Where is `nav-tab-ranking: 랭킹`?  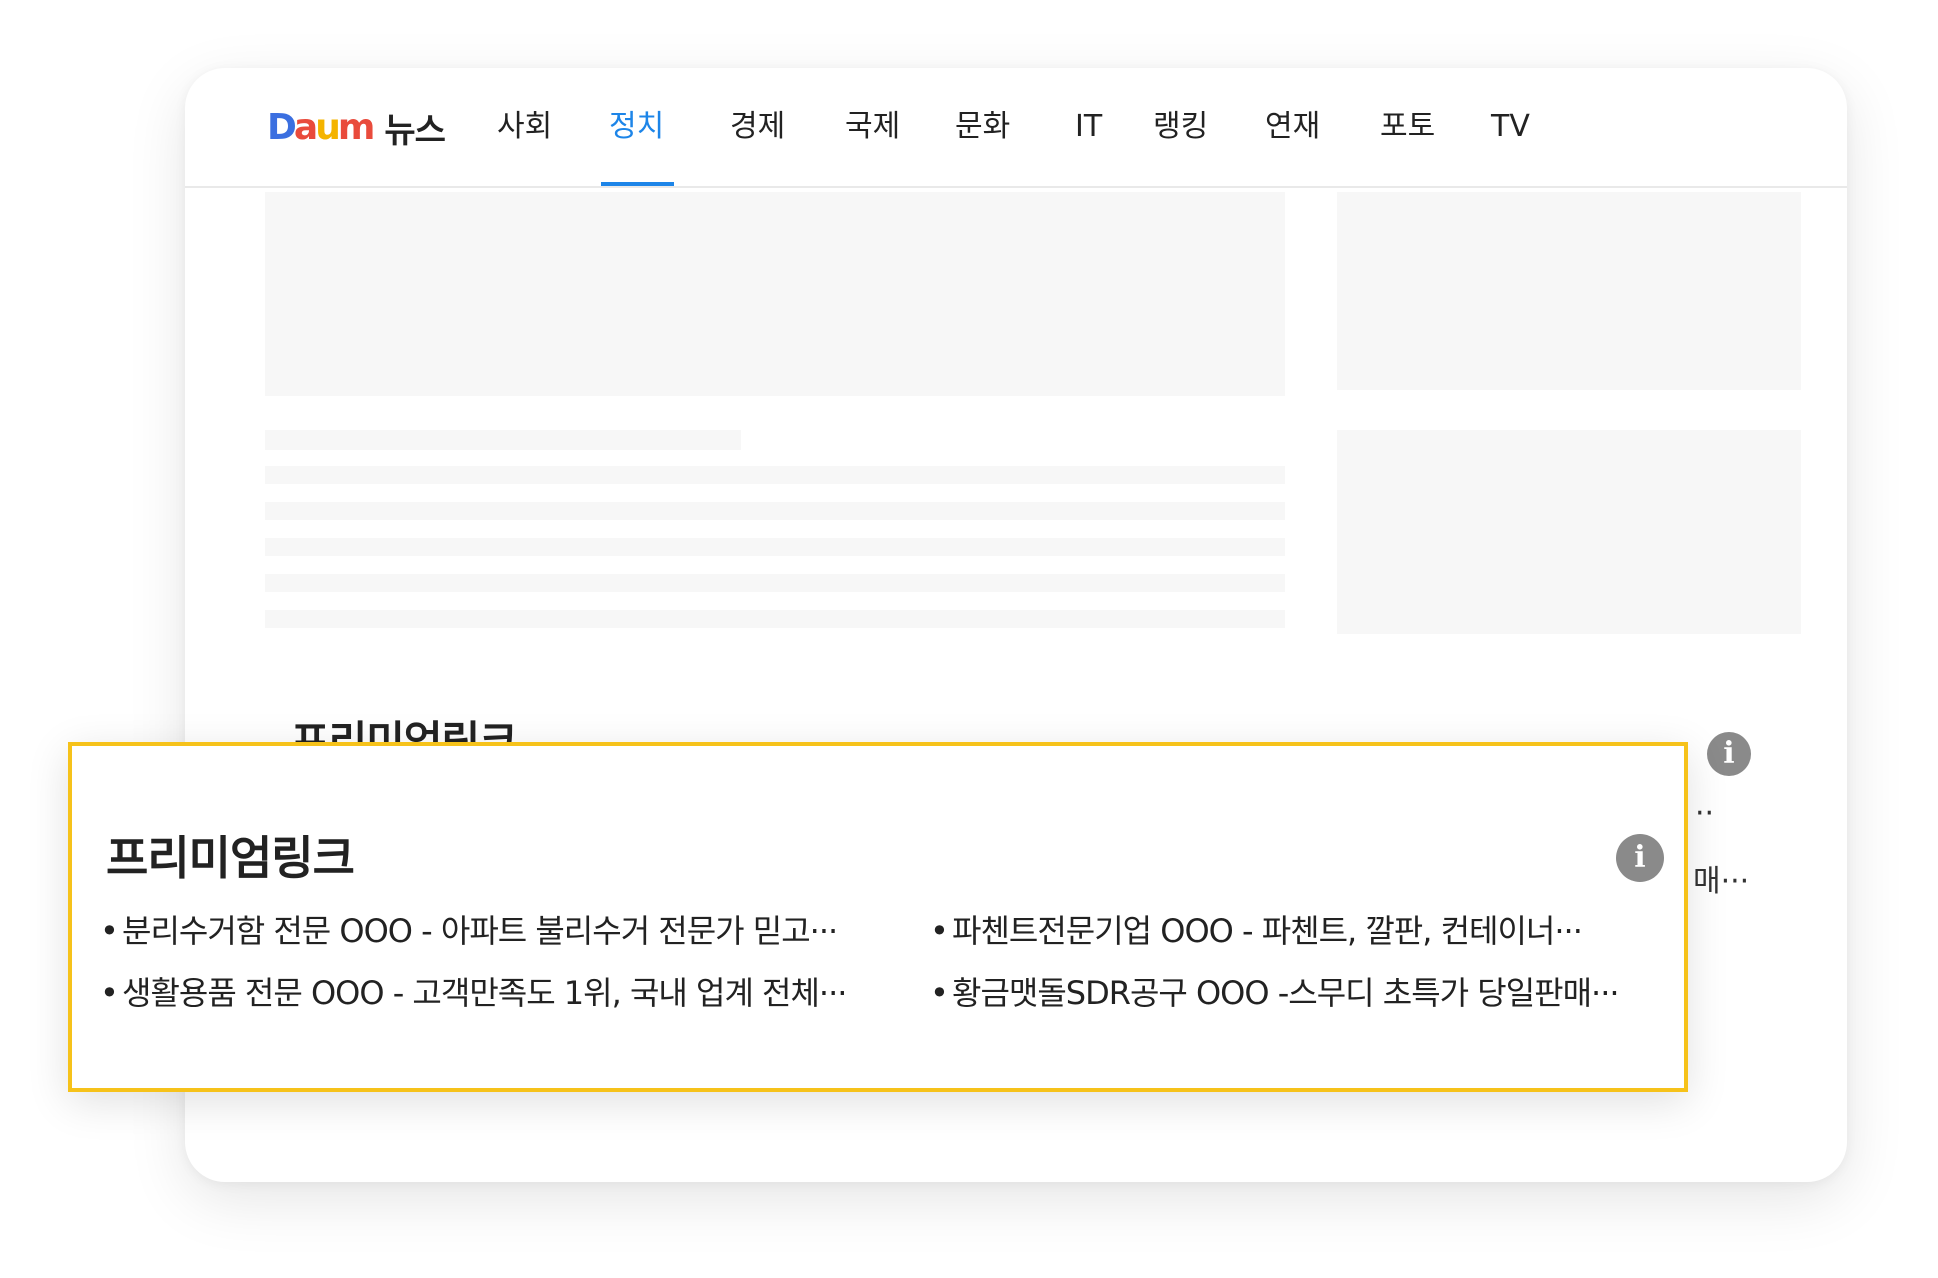
nav-tab-ranking: 랭킹 is located at coordinates (1180, 127).